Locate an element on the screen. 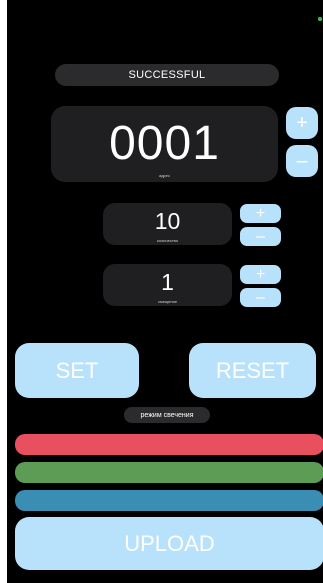 The image size is (323, 583). shift-display: 1 смещение is located at coordinates (167, 285).